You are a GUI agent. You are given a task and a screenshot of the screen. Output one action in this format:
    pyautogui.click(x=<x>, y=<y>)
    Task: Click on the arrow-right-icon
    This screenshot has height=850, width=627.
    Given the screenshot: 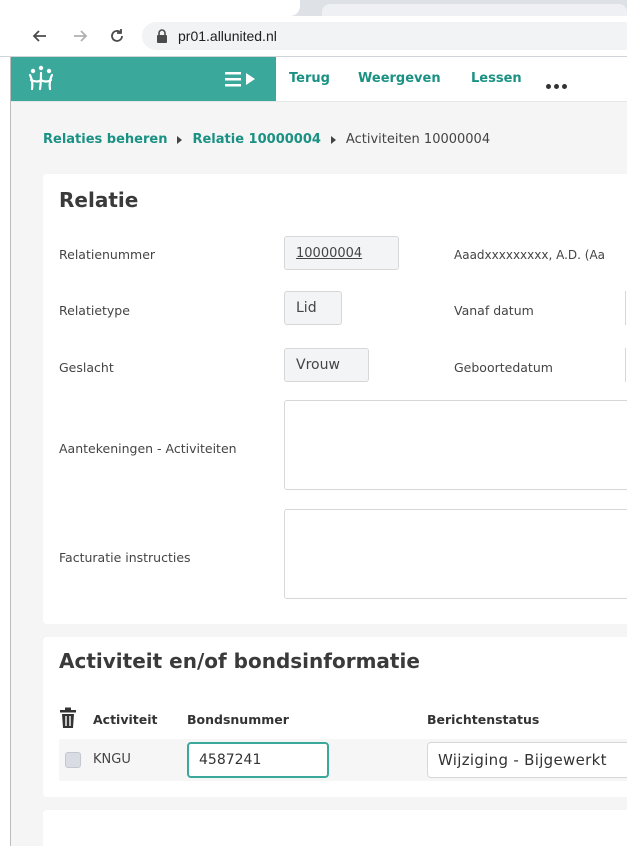 What is the action you would take?
    pyautogui.click(x=81, y=36)
    